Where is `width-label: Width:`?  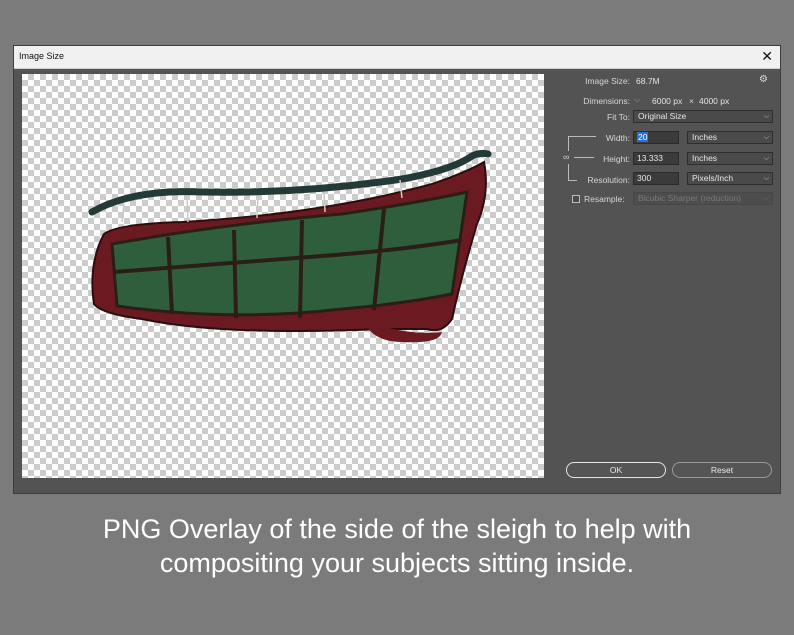 width-label: Width: is located at coordinates (617, 138).